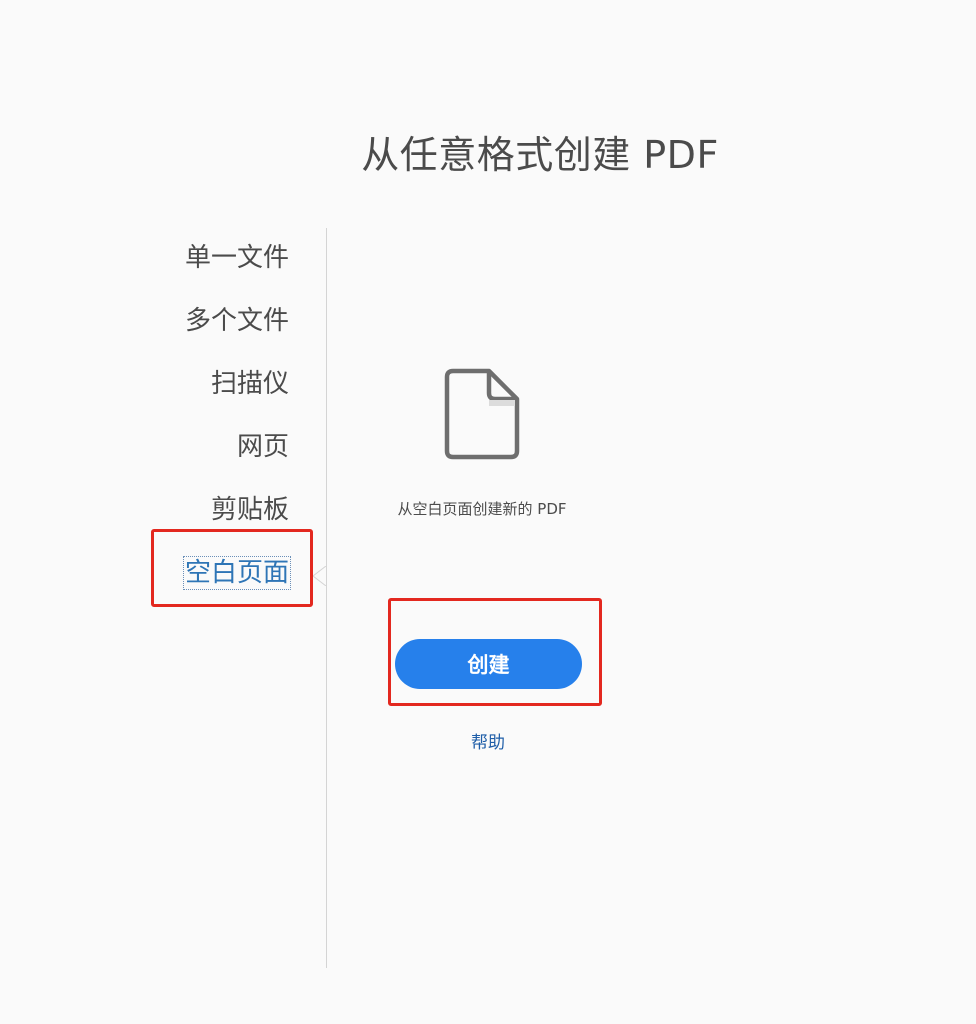 The height and width of the screenshot is (1024, 976). Describe the element at coordinates (249, 510) in the screenshot. I see `sidebar-item-label: 剪贴板` at that location.